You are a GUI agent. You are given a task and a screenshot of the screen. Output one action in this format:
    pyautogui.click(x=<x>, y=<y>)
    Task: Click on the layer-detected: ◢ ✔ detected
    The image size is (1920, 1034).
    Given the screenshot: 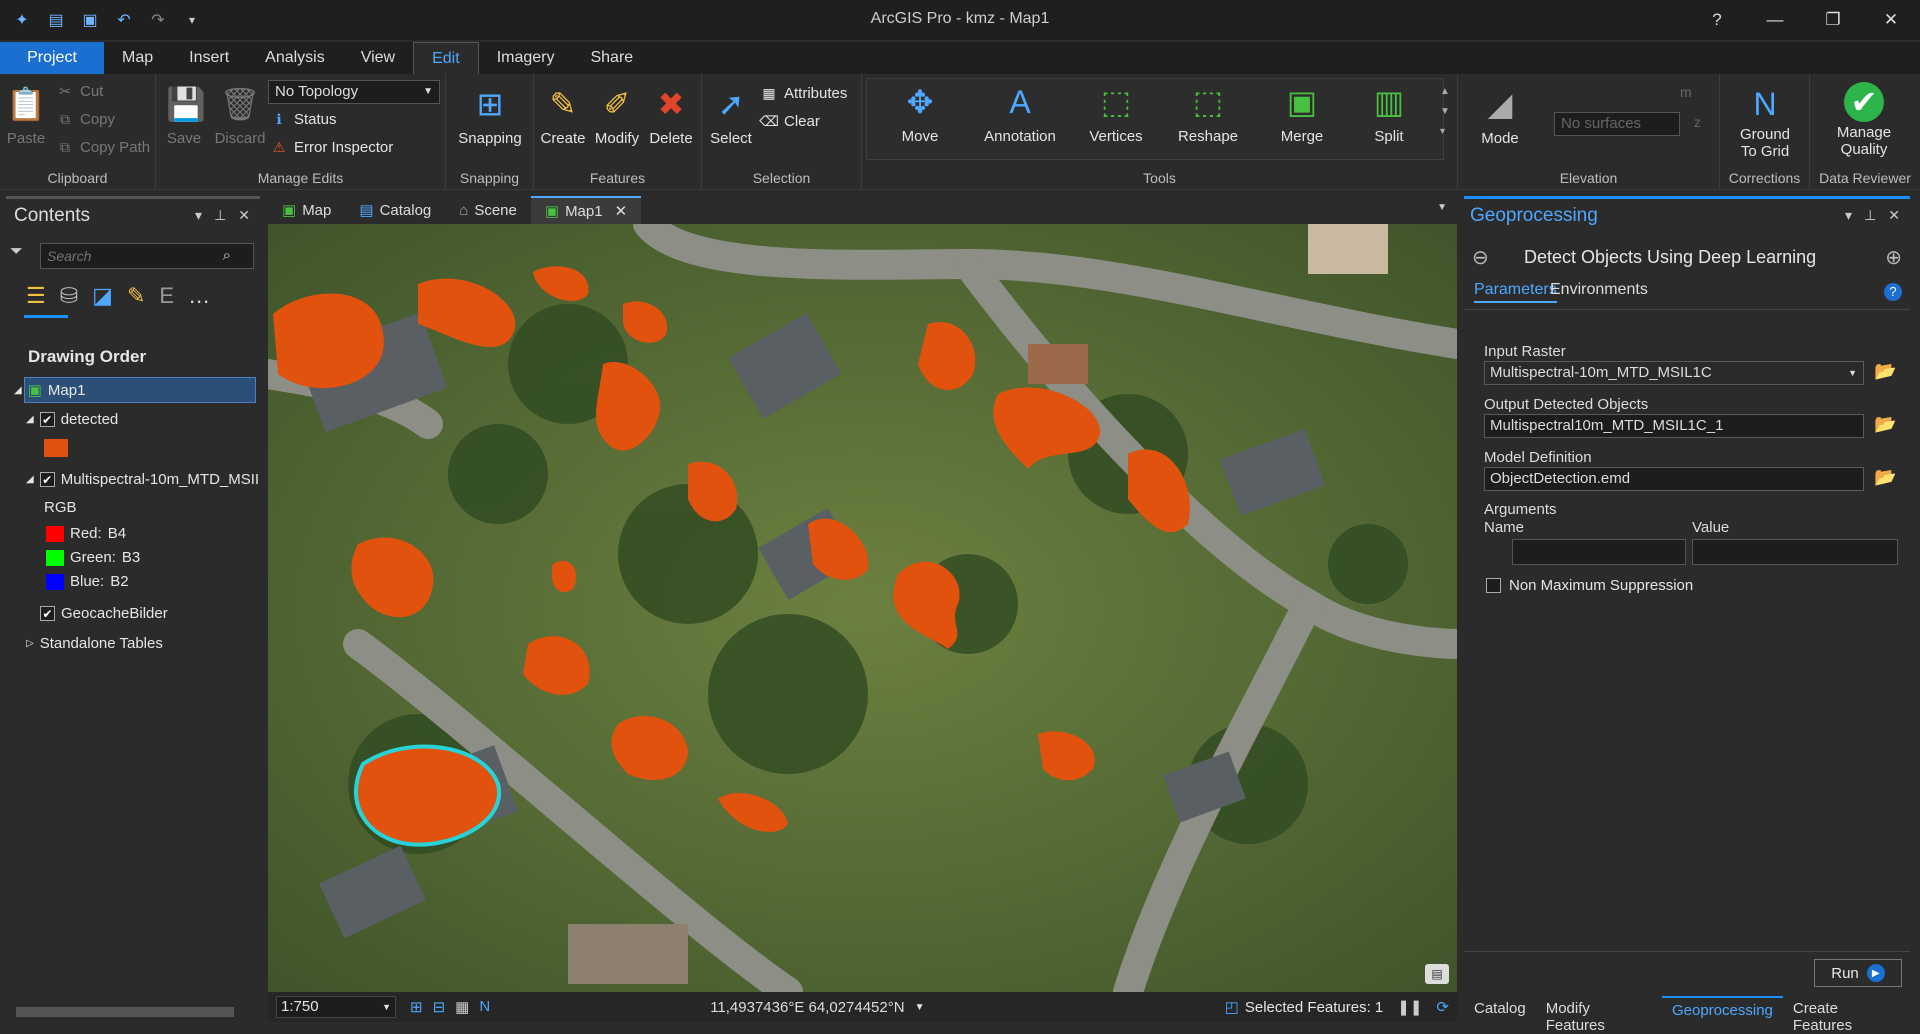 What is the action you would take?
    pyautogui.click(x=72, y=419)
    